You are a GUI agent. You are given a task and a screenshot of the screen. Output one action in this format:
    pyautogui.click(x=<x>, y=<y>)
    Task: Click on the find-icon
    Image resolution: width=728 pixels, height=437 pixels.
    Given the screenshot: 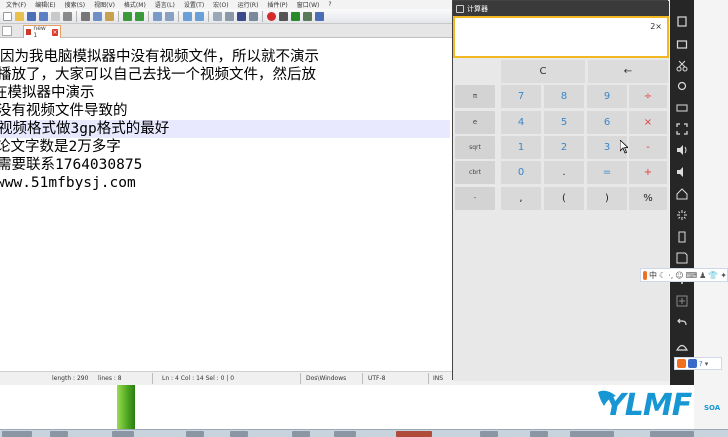 What is the action you would take?
    pyautogui.click(x=157, y=16)
    